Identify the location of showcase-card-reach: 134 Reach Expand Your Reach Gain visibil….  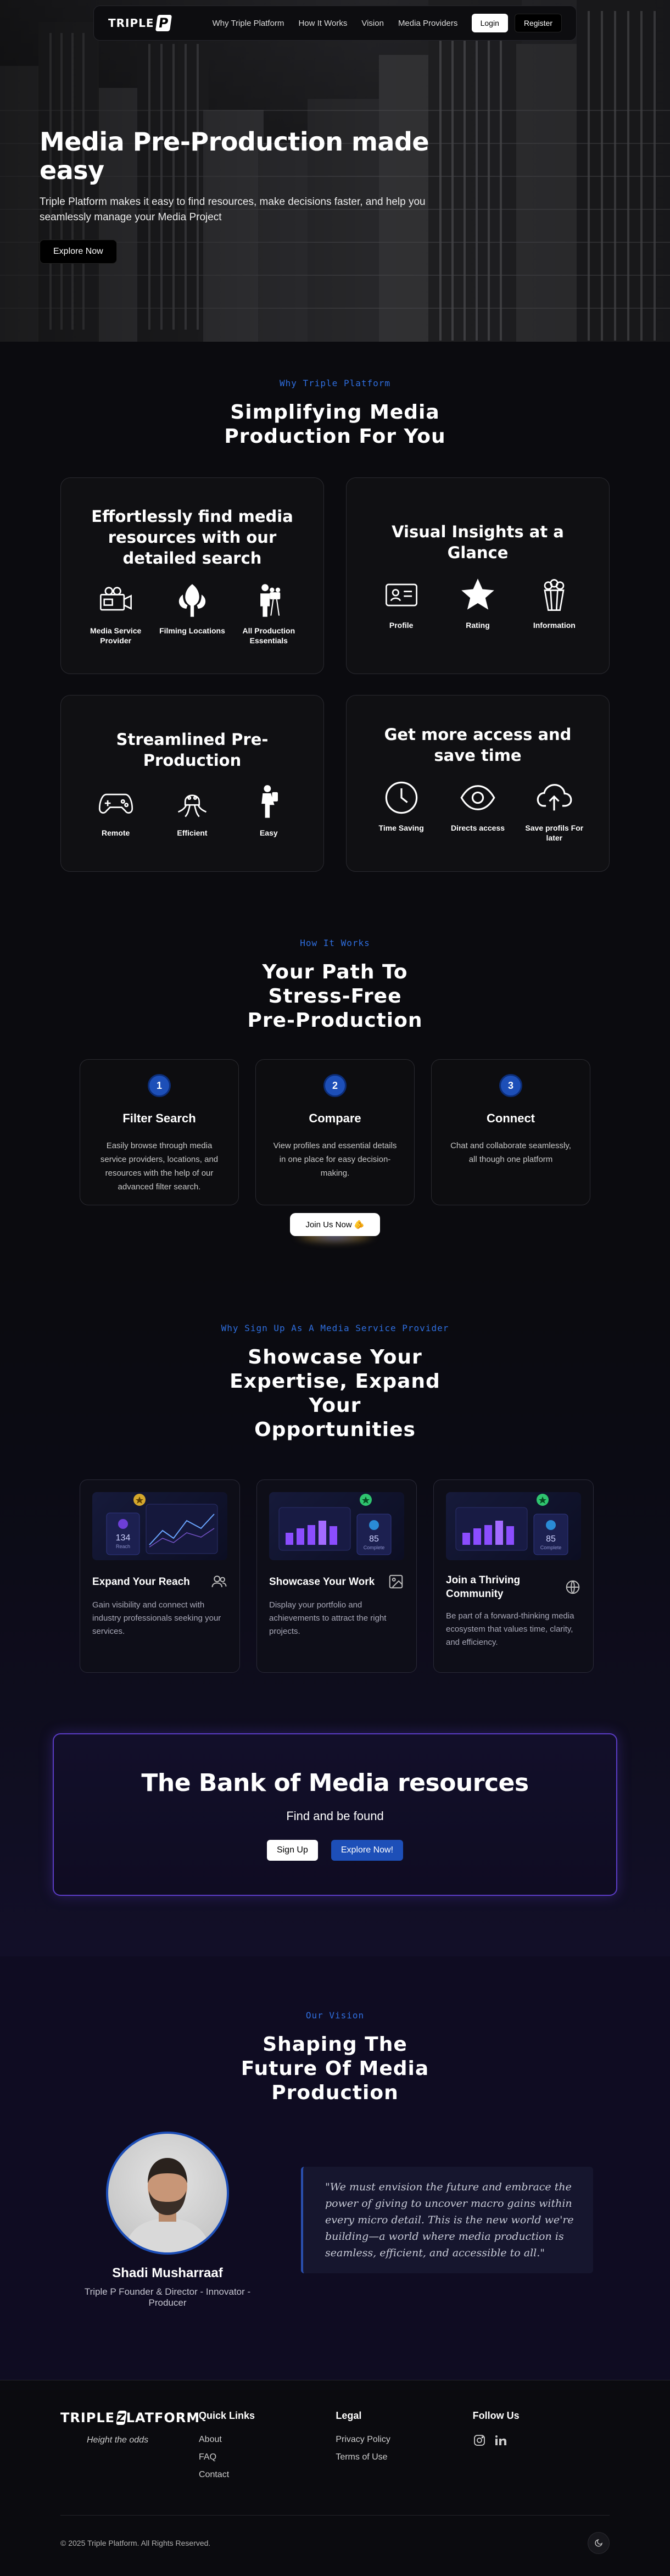
(160, 1576).